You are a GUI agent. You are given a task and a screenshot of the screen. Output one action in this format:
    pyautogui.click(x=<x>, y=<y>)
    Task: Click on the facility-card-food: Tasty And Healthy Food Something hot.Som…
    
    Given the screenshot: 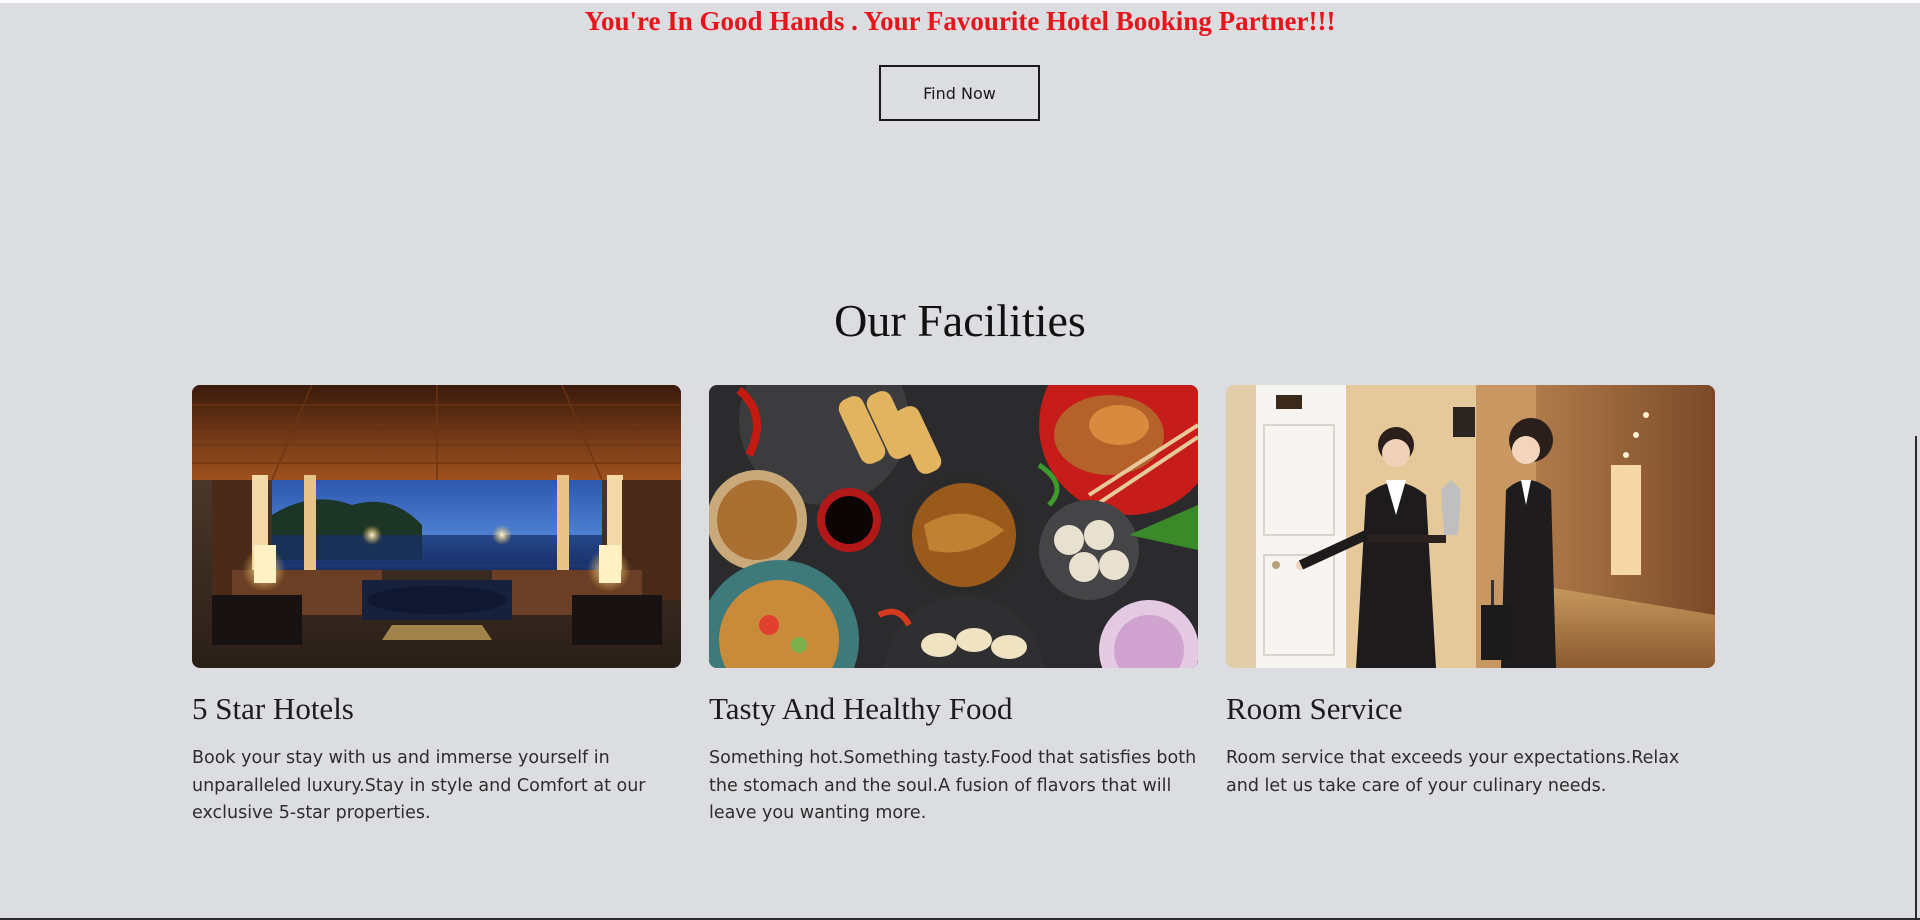 What is the action you would take?
    pyautogui.click(x=953, y=606)
    